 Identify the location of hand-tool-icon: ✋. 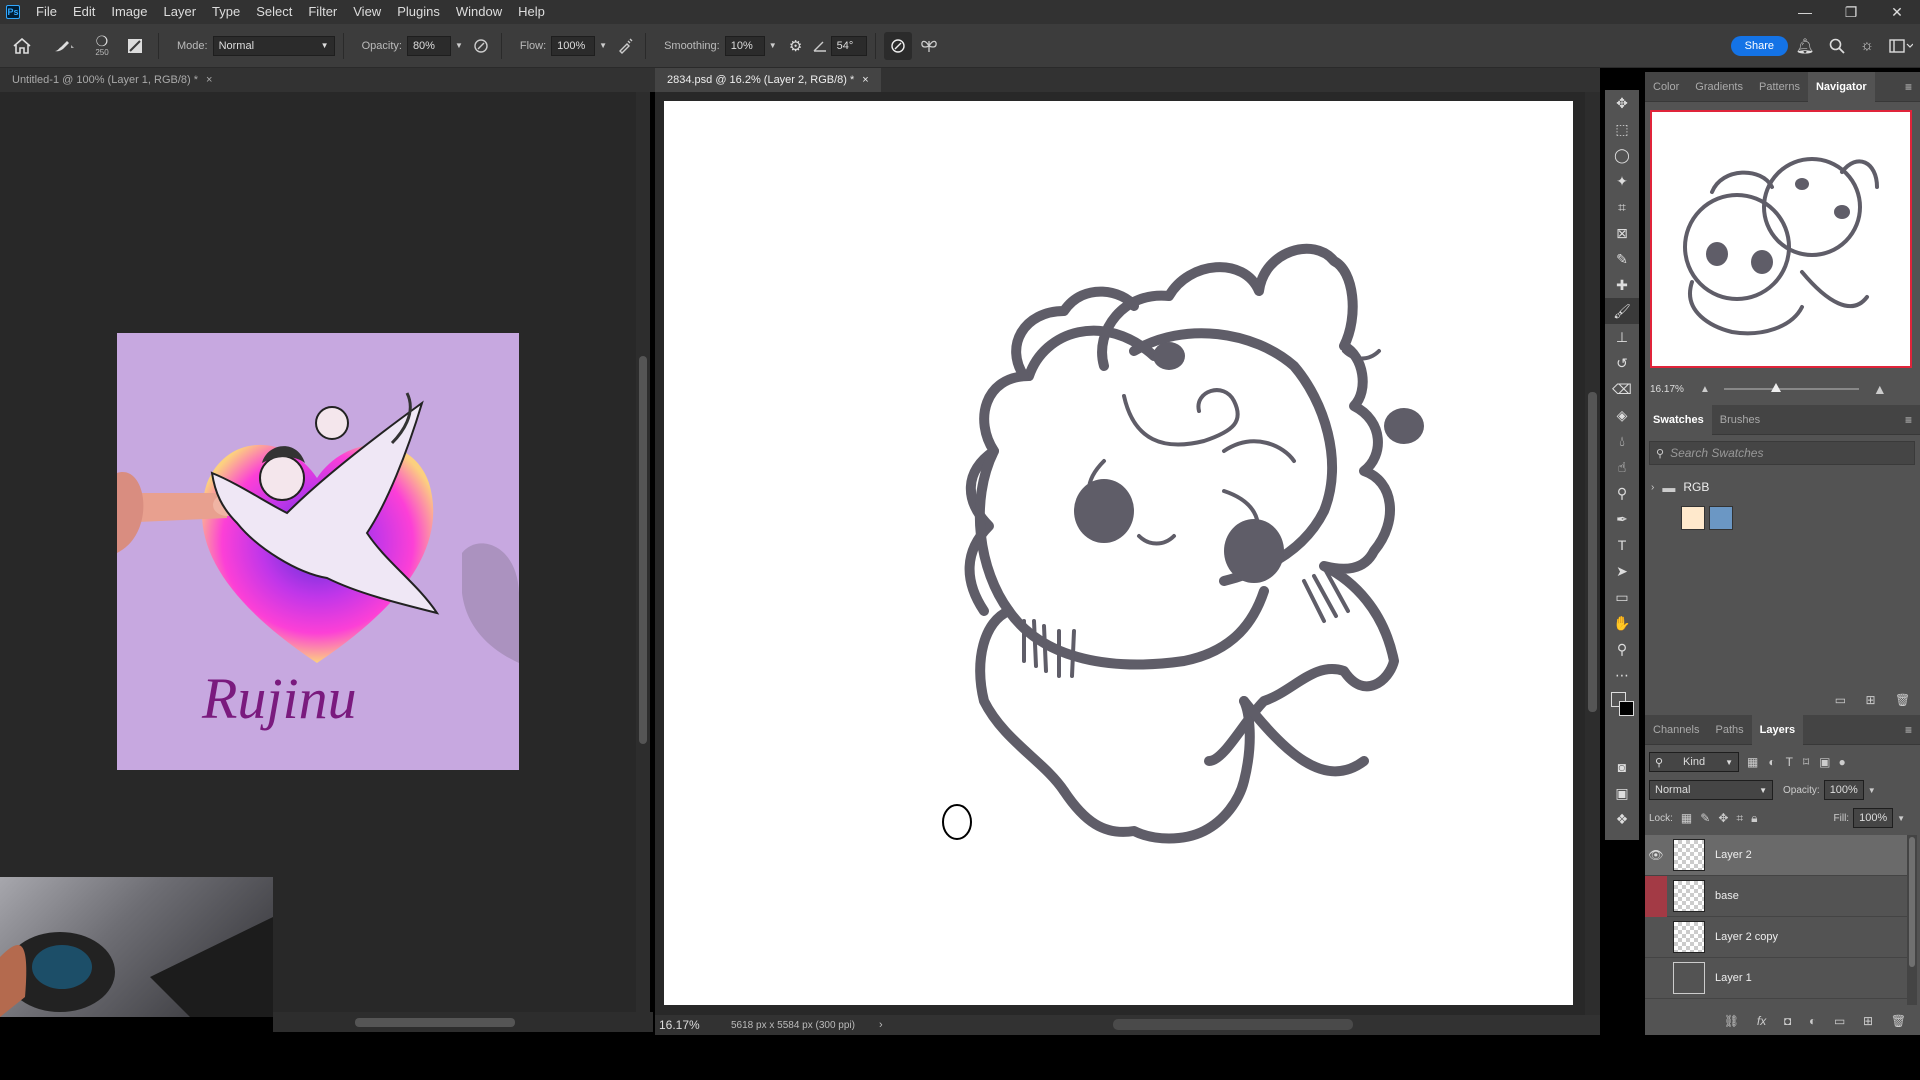
(1622, 623).